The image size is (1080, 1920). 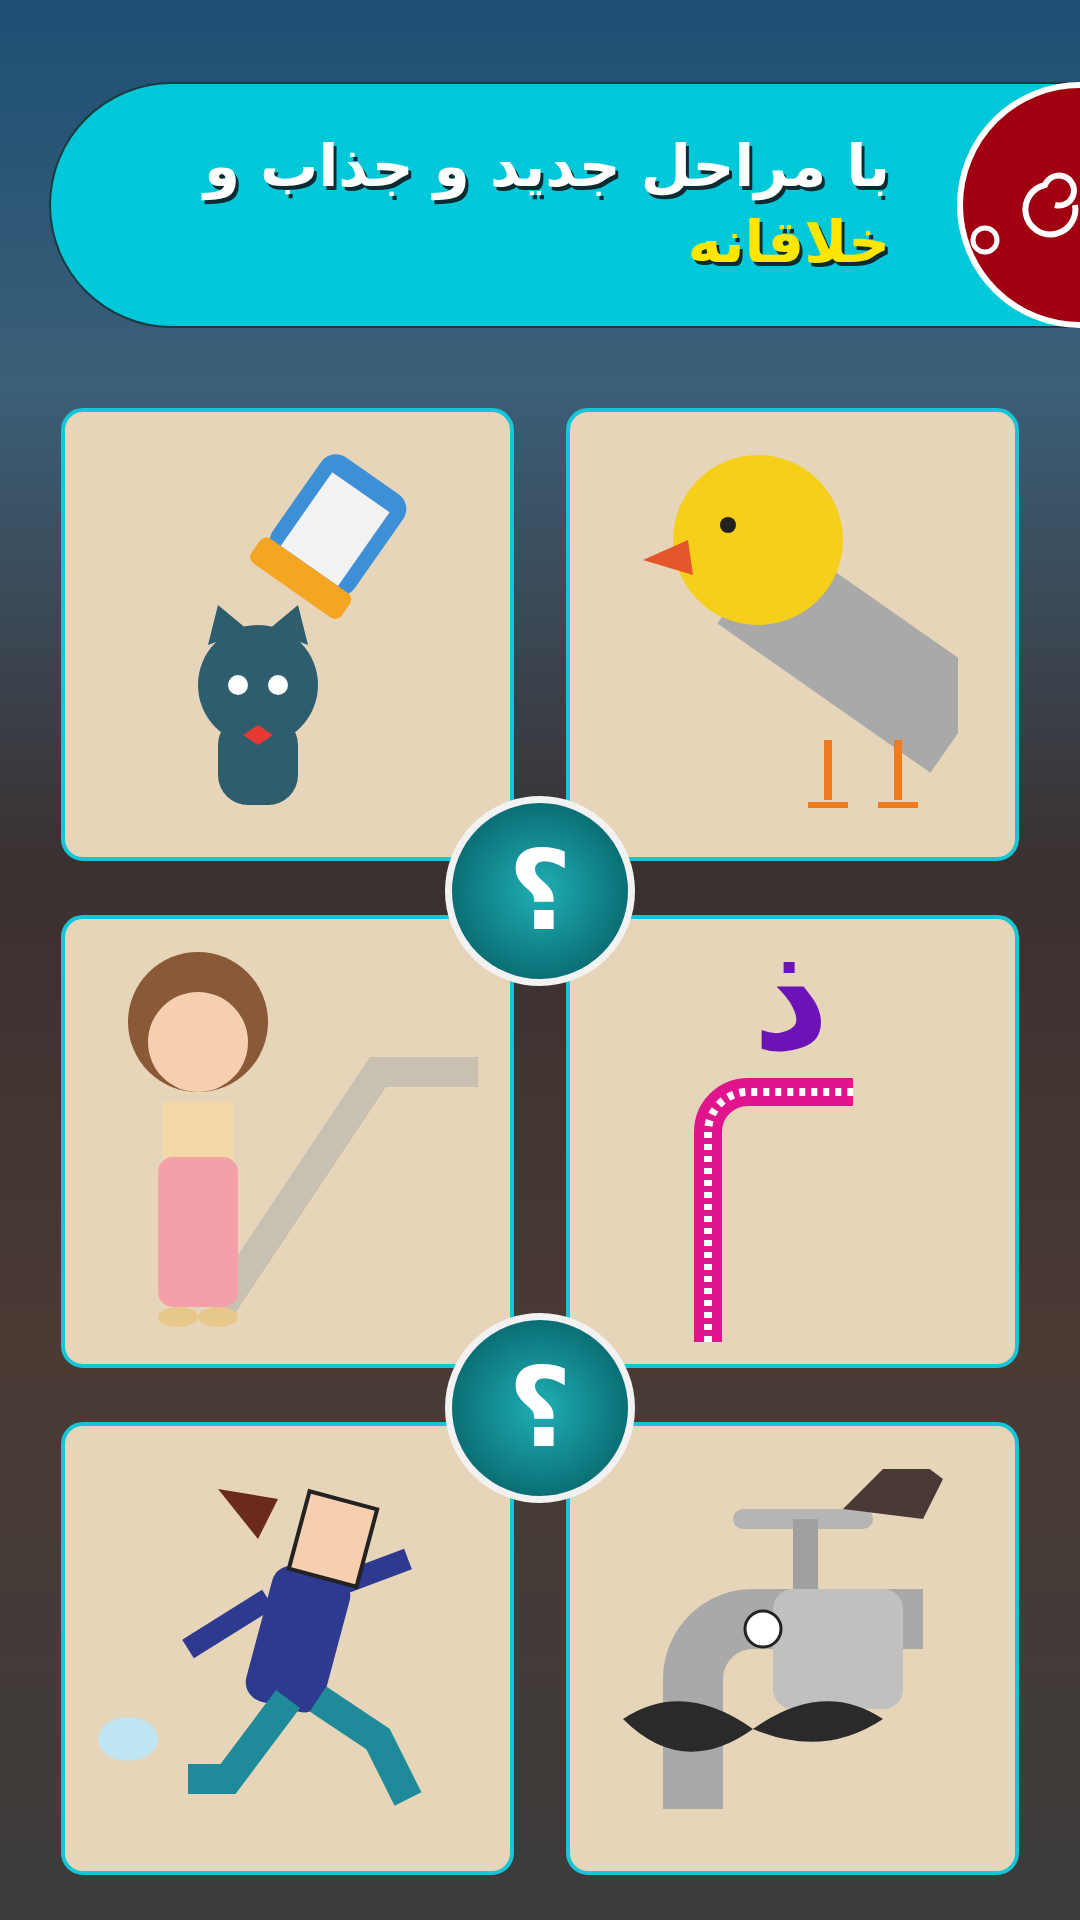 What do you see at coordinates (546, 167) in the screenshot?
I see `banner-title: با مراحل جدید و جذاب و` at bounding box center [546, 167].